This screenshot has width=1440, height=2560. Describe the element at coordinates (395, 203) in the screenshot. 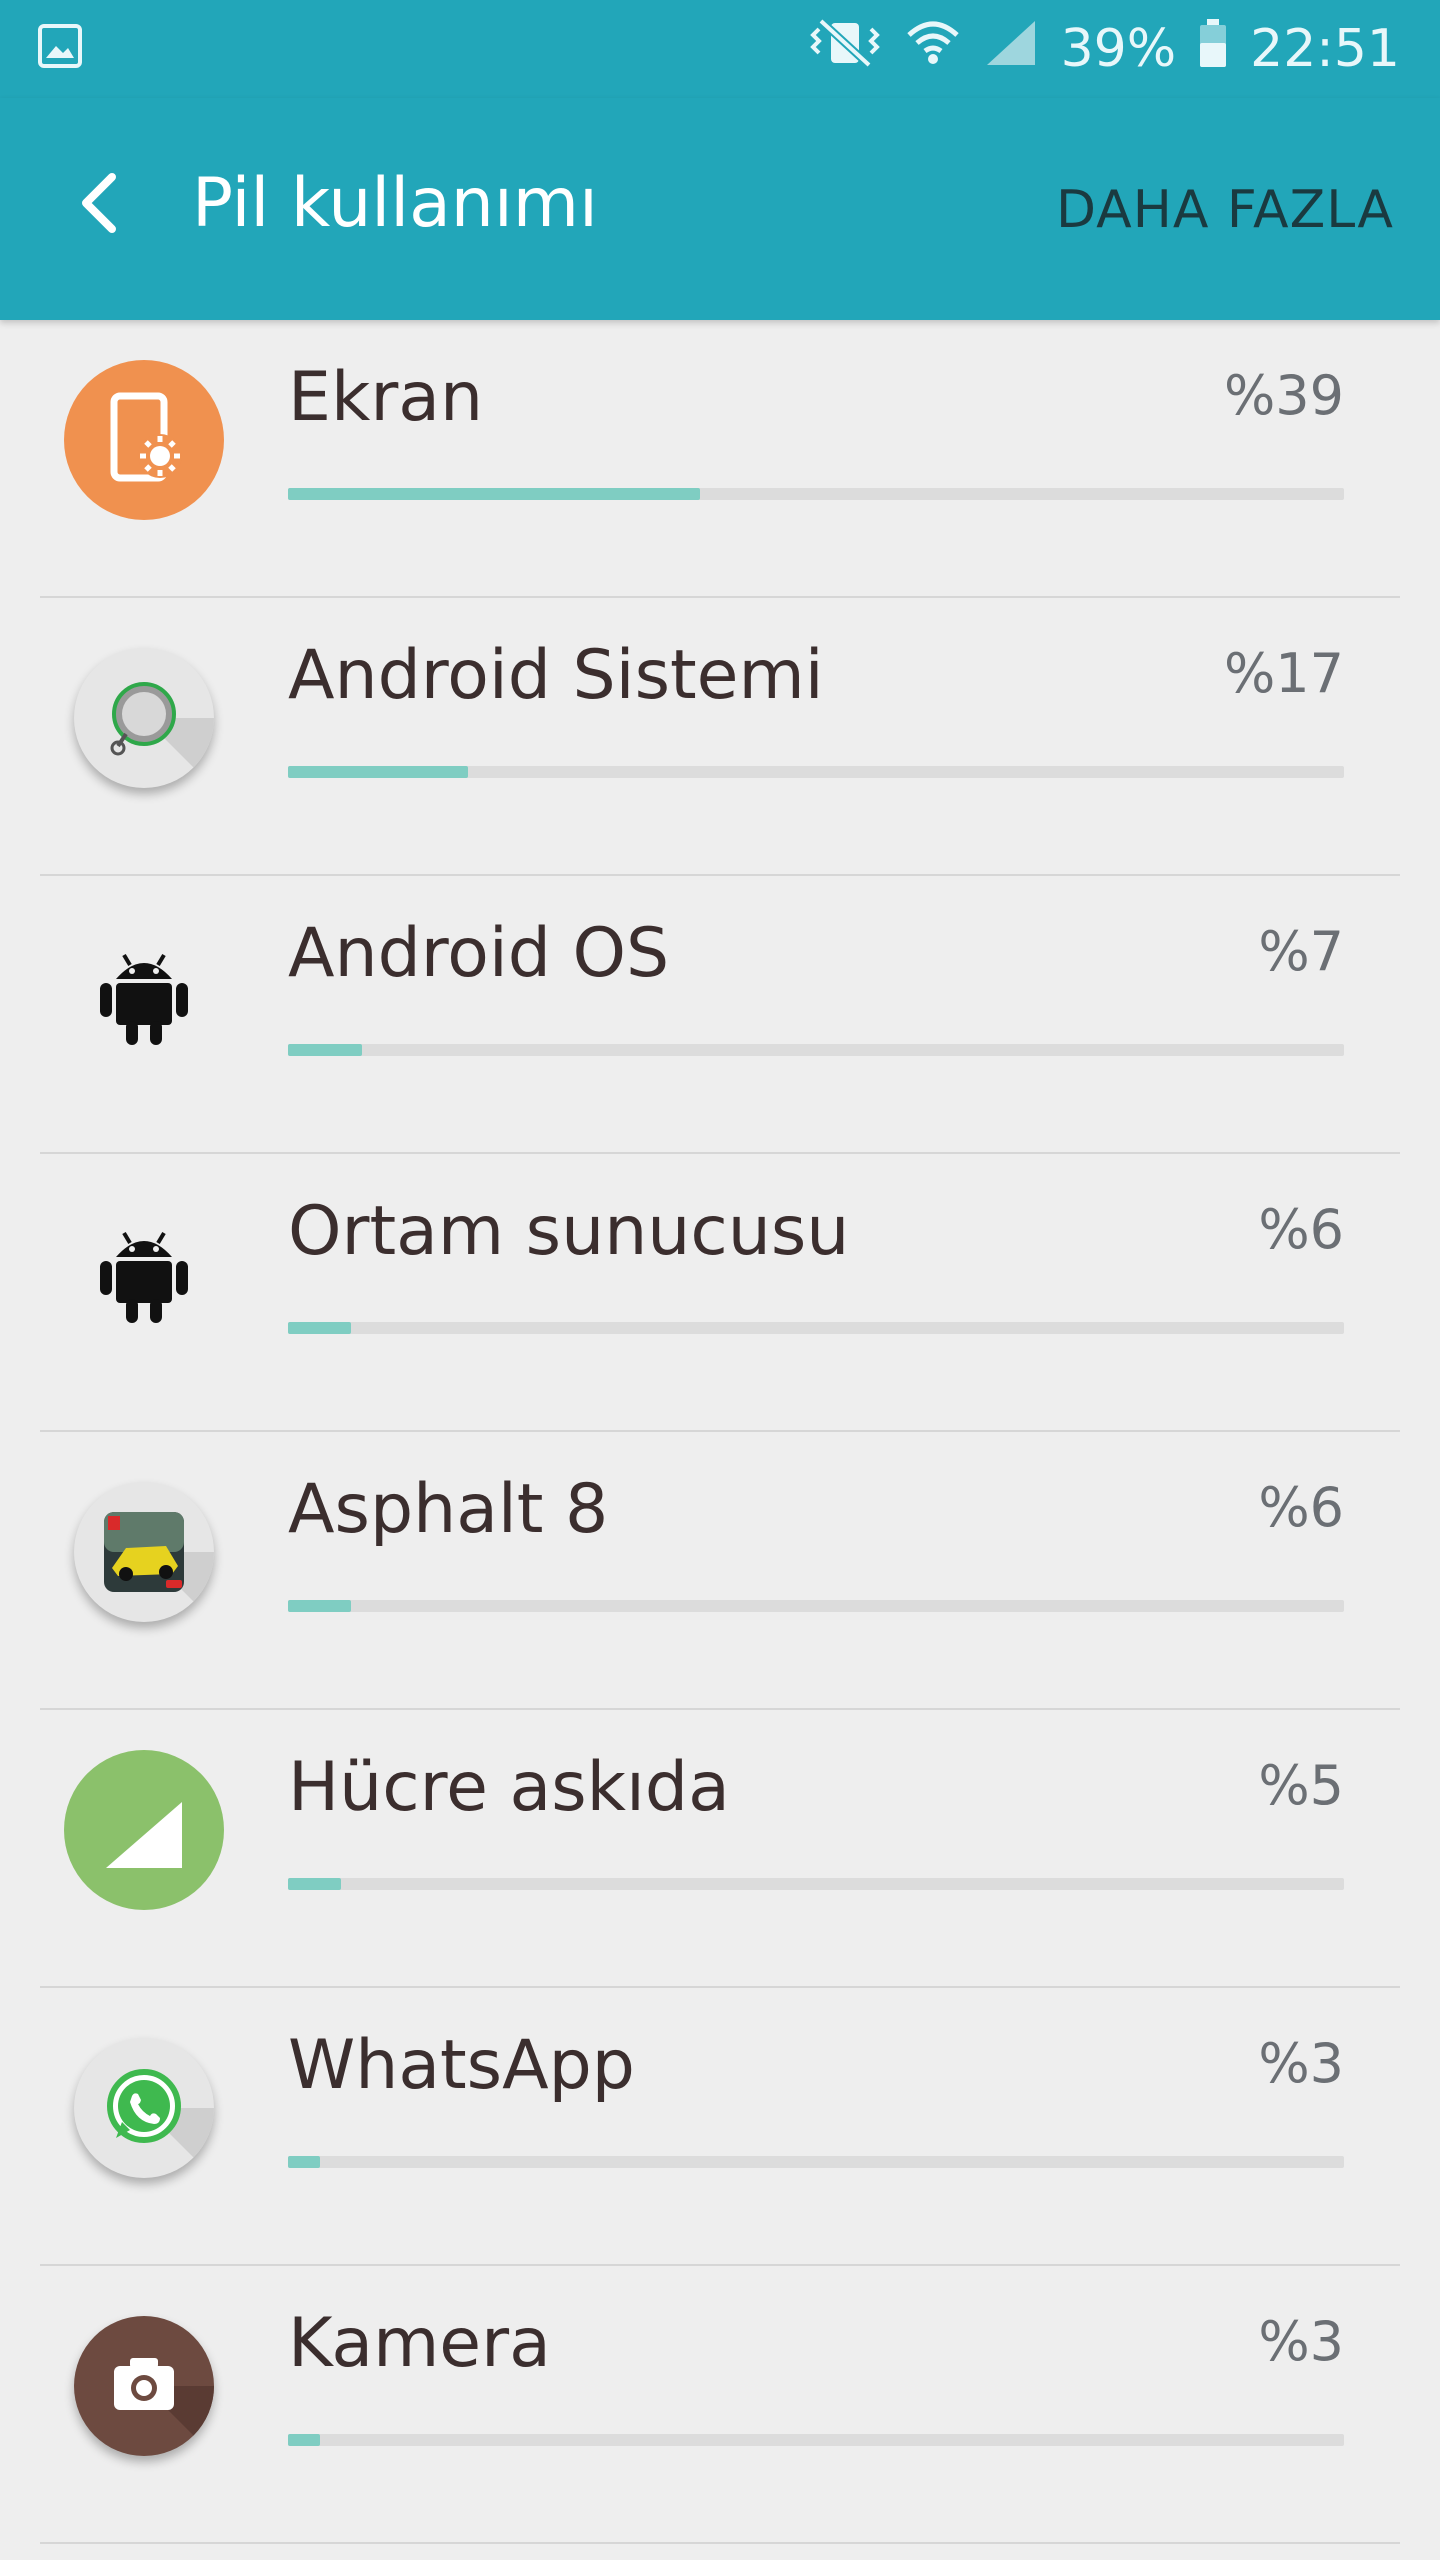

I see `page-title: Pil kullanımı` at that location.